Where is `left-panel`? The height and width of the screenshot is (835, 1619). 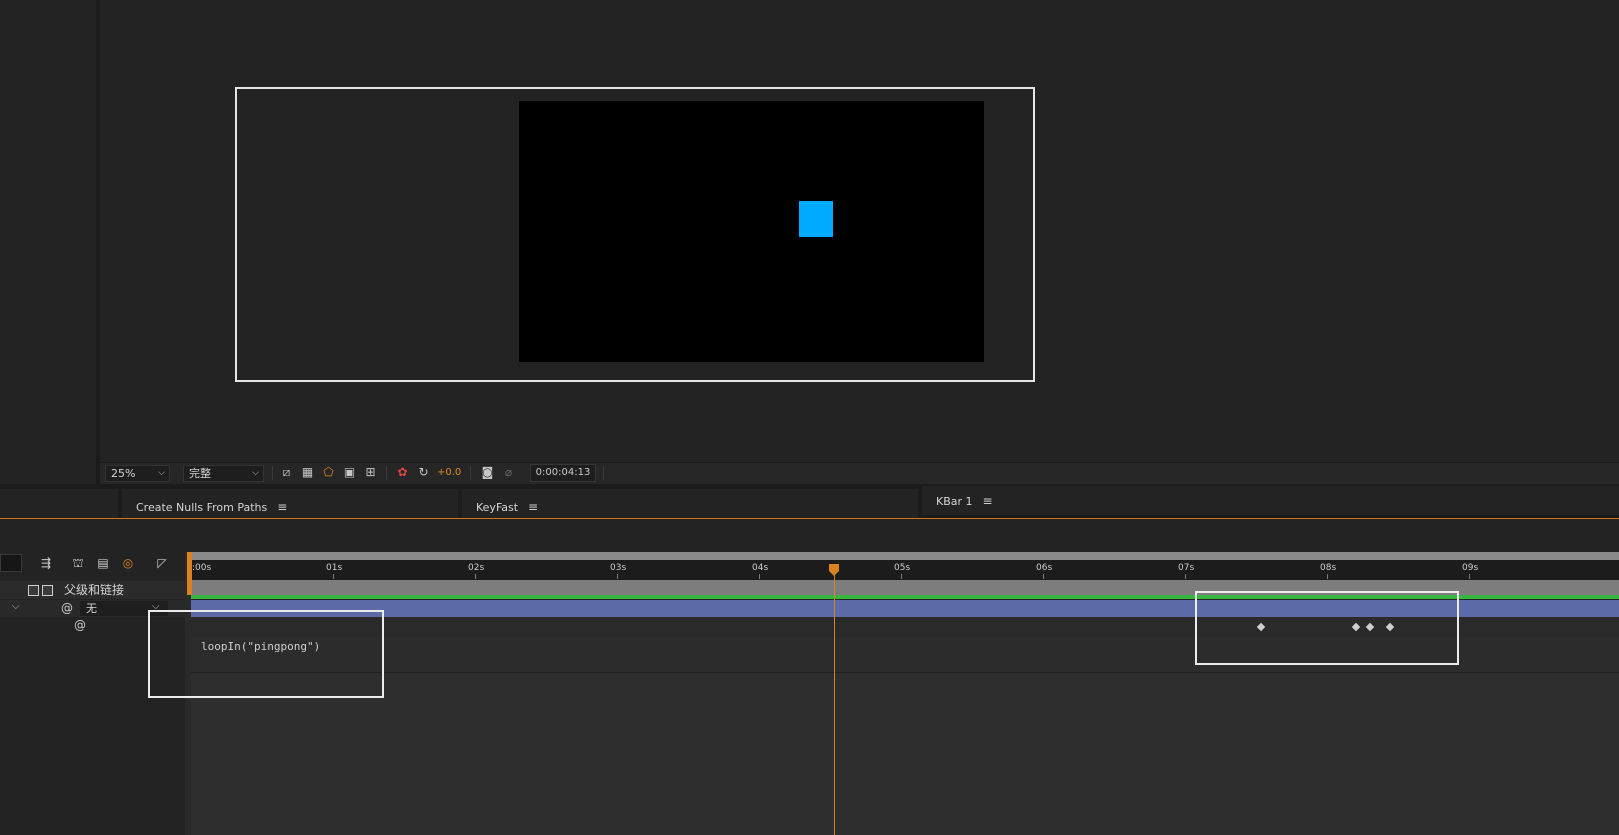 left-panel is located at coordinates (48, 242).